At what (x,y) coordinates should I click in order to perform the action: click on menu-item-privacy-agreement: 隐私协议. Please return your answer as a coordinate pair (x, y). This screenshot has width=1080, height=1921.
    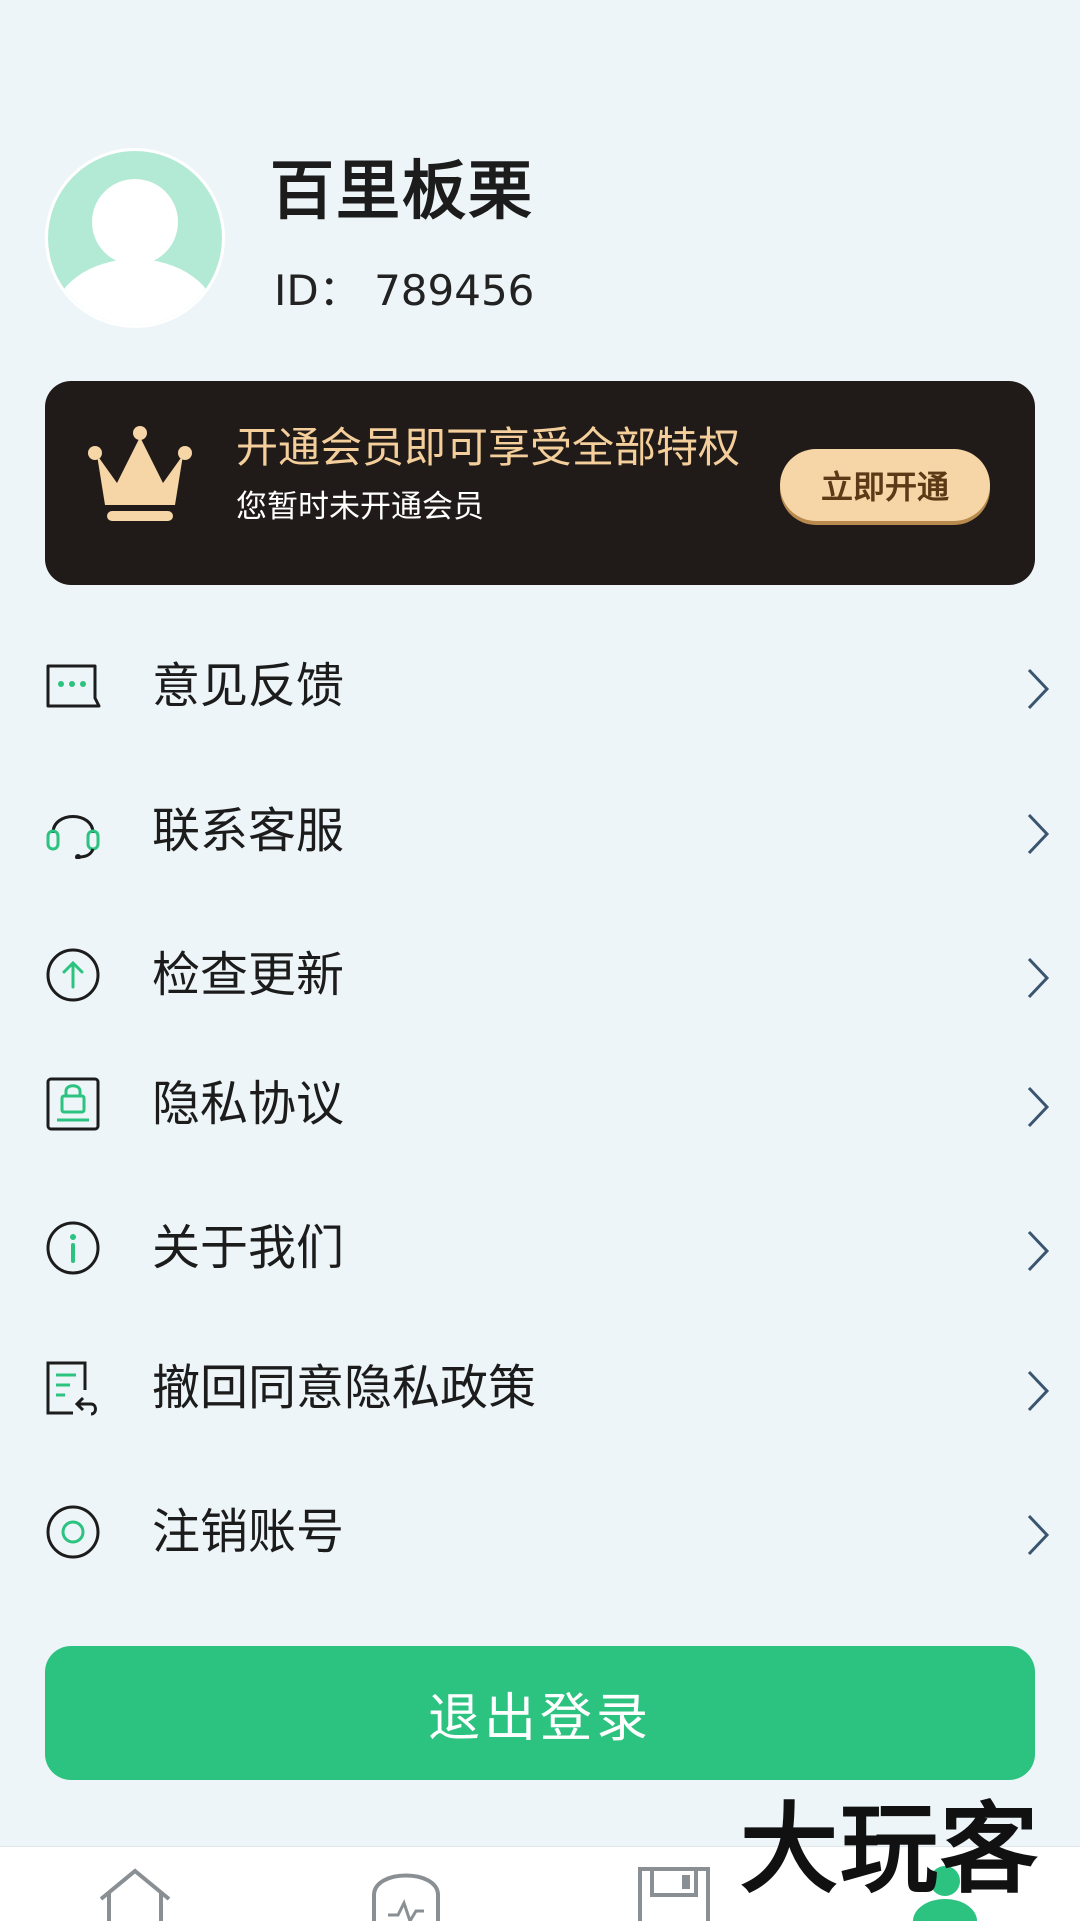
    Looking at the image, I should click on (547, 1104).